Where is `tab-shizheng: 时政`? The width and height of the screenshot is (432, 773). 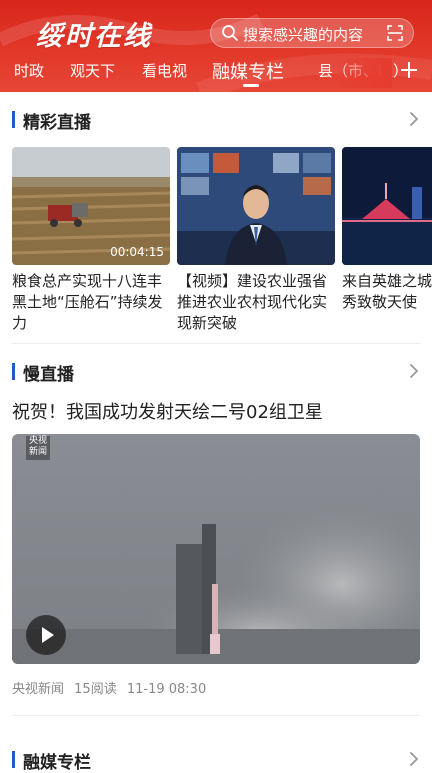
tab-shizheng: 时政 is located at coordinates (29, 70).